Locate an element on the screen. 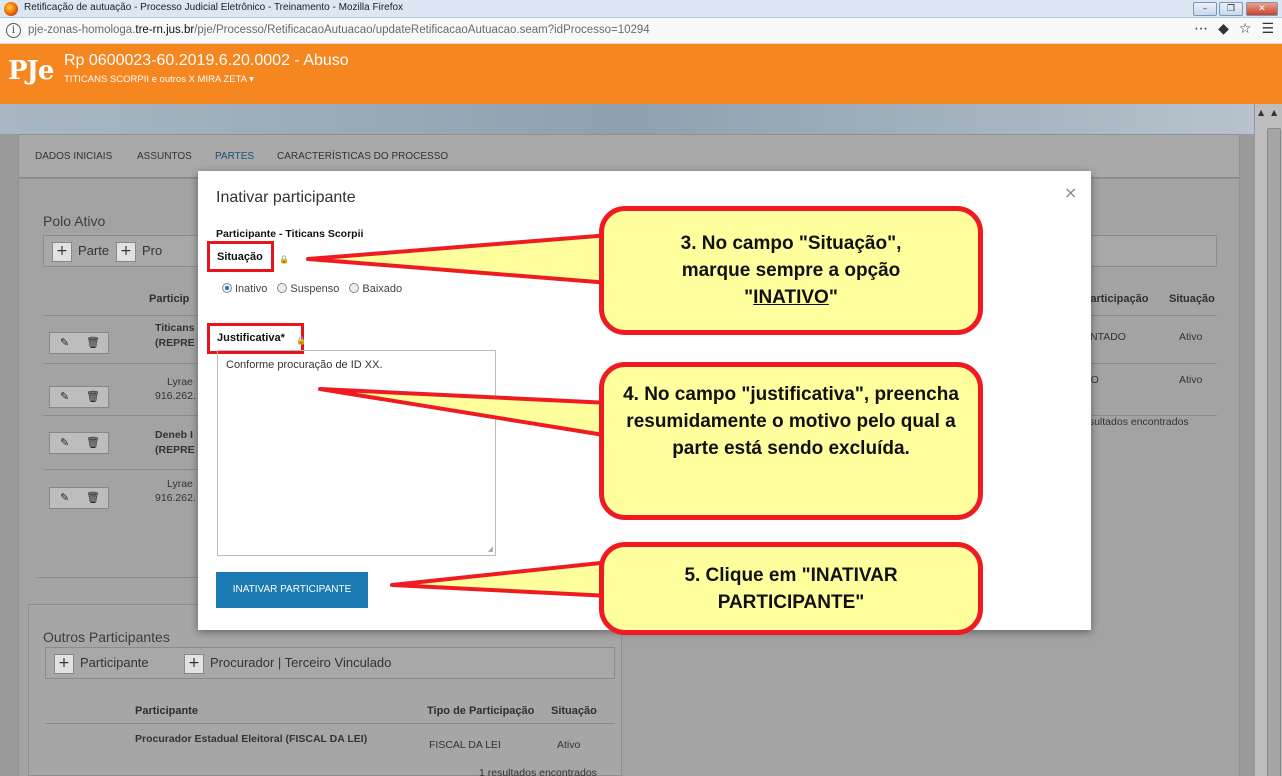 The width and height of the screenshot is (1282, 776). callout-3-line2: marque sempre a opção is located at coordinates (791, 270).